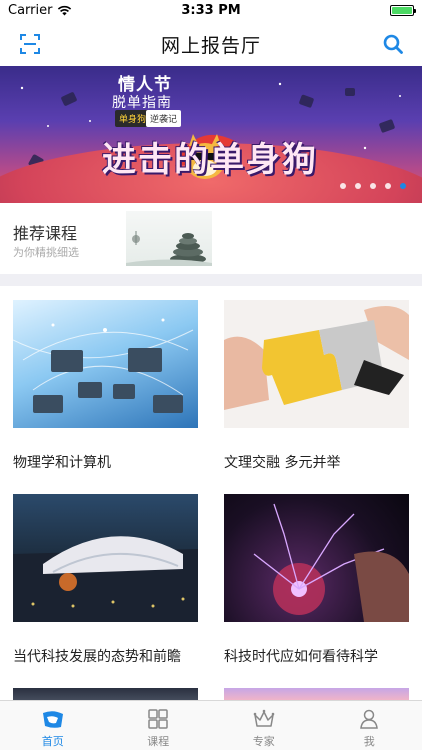 This screenshot has height=750, width=422. I want to click on banner-page-indicator, so click(373, 186).